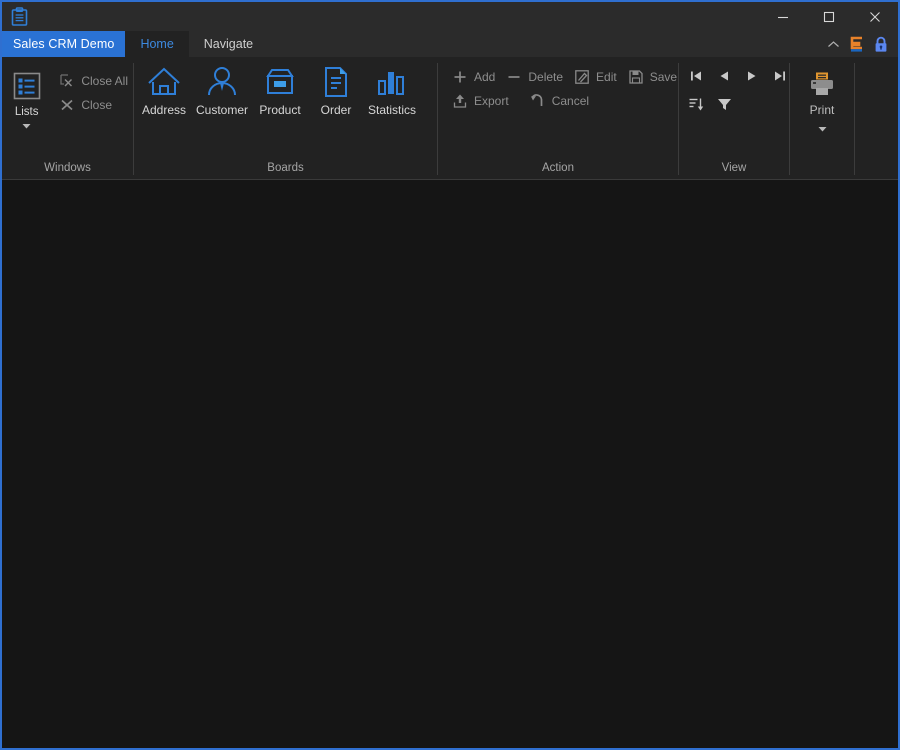 Image resolution: width=900 pixels, height=750 pixels. I want to click on printer-icon, so click(822, 82).